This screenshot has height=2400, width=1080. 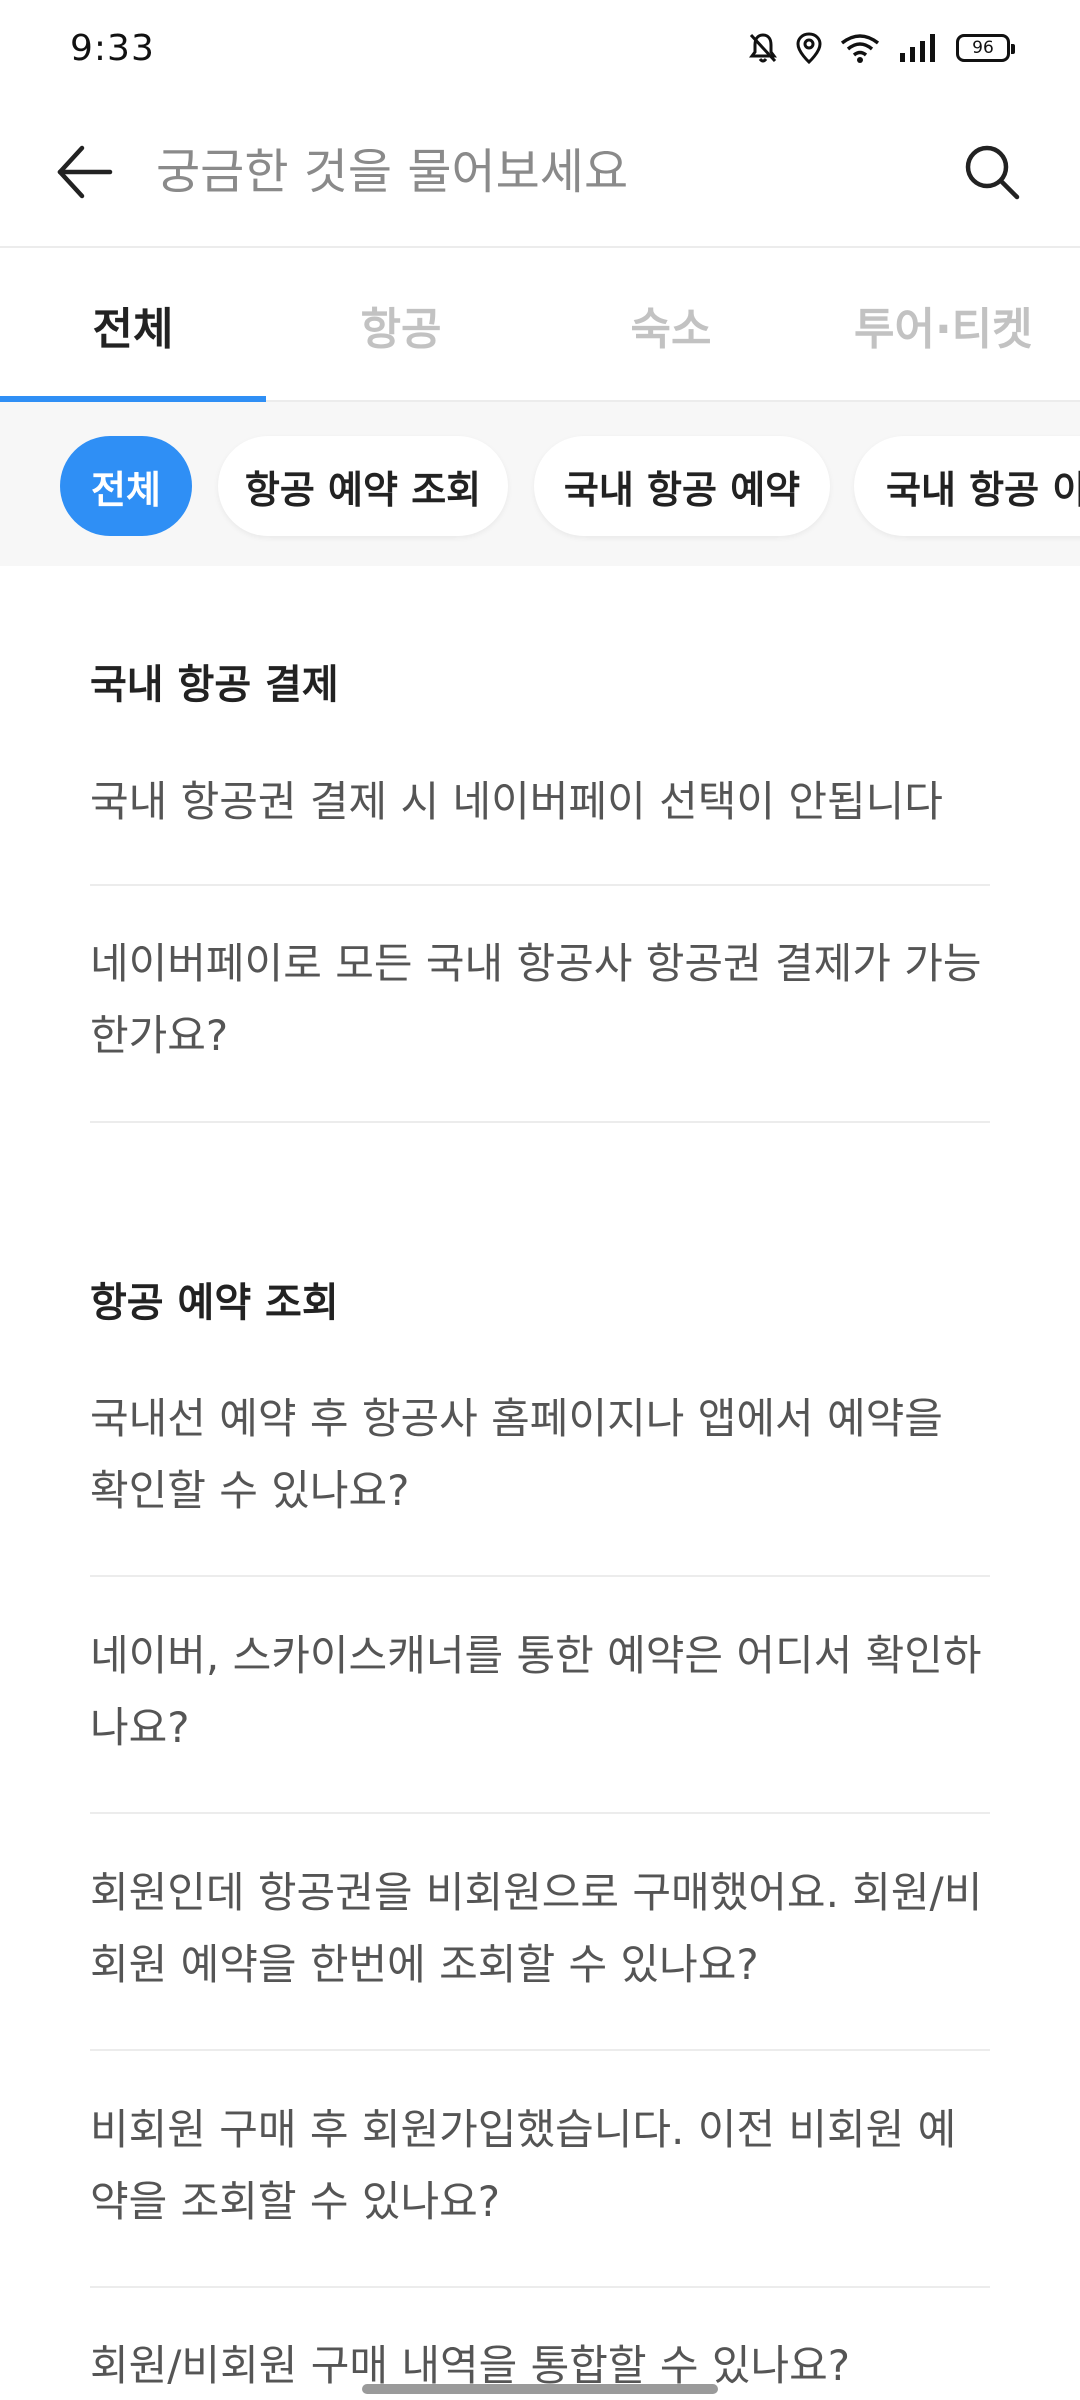 What do you see at coordinates (540, 48) in the screenshot?
I see `status-bar: 9:33 96` at bounding box center [540, 48].